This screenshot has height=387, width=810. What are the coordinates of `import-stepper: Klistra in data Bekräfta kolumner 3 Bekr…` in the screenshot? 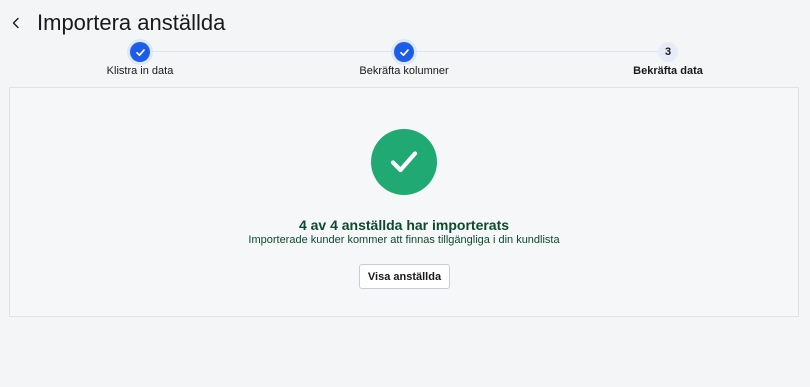 It's located at (405, 60).